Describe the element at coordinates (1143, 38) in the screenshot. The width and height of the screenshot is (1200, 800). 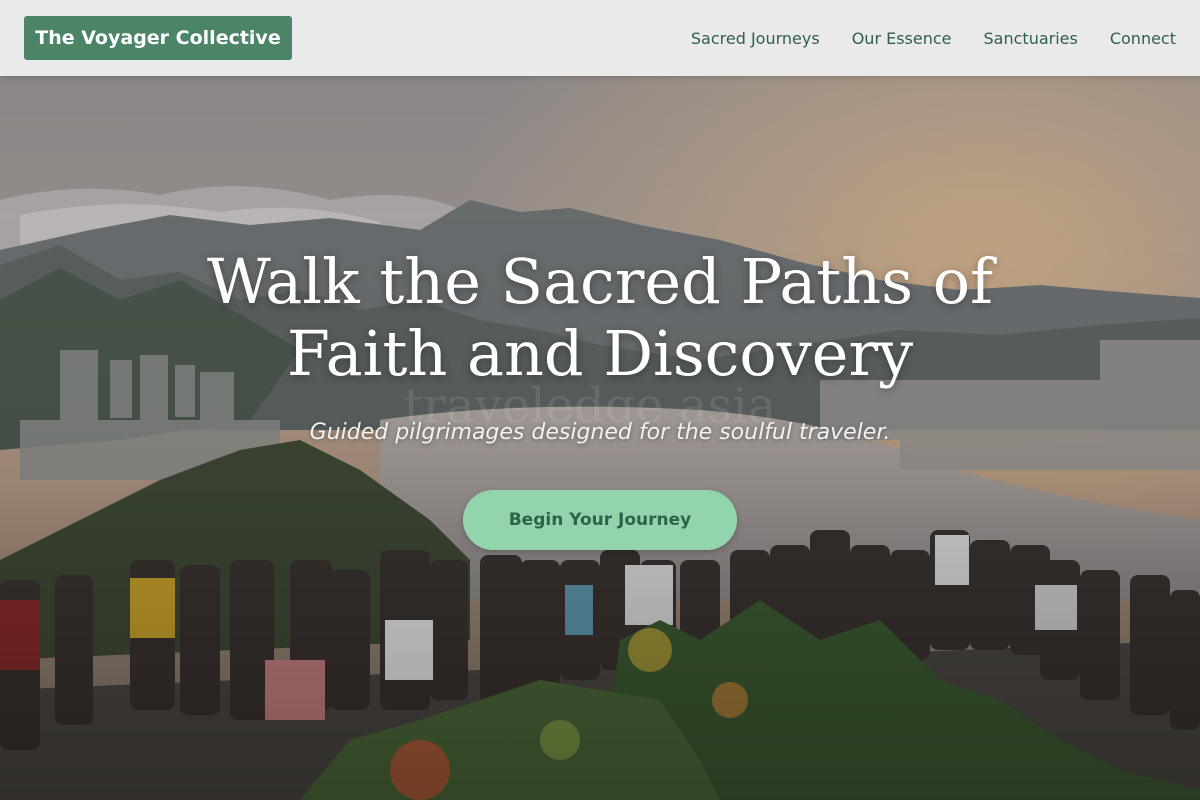
I see `nav-link-connect: Connect` at that location.